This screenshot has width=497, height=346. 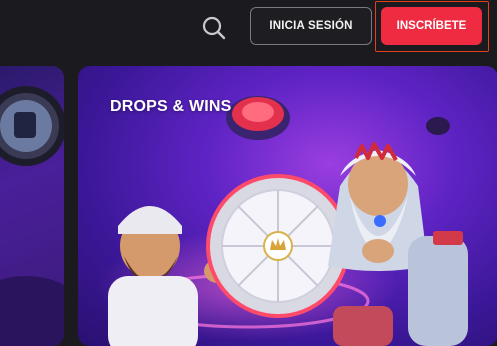 I want to click on signup-button: INSCRÍBETE, so click(x=431, y=26).